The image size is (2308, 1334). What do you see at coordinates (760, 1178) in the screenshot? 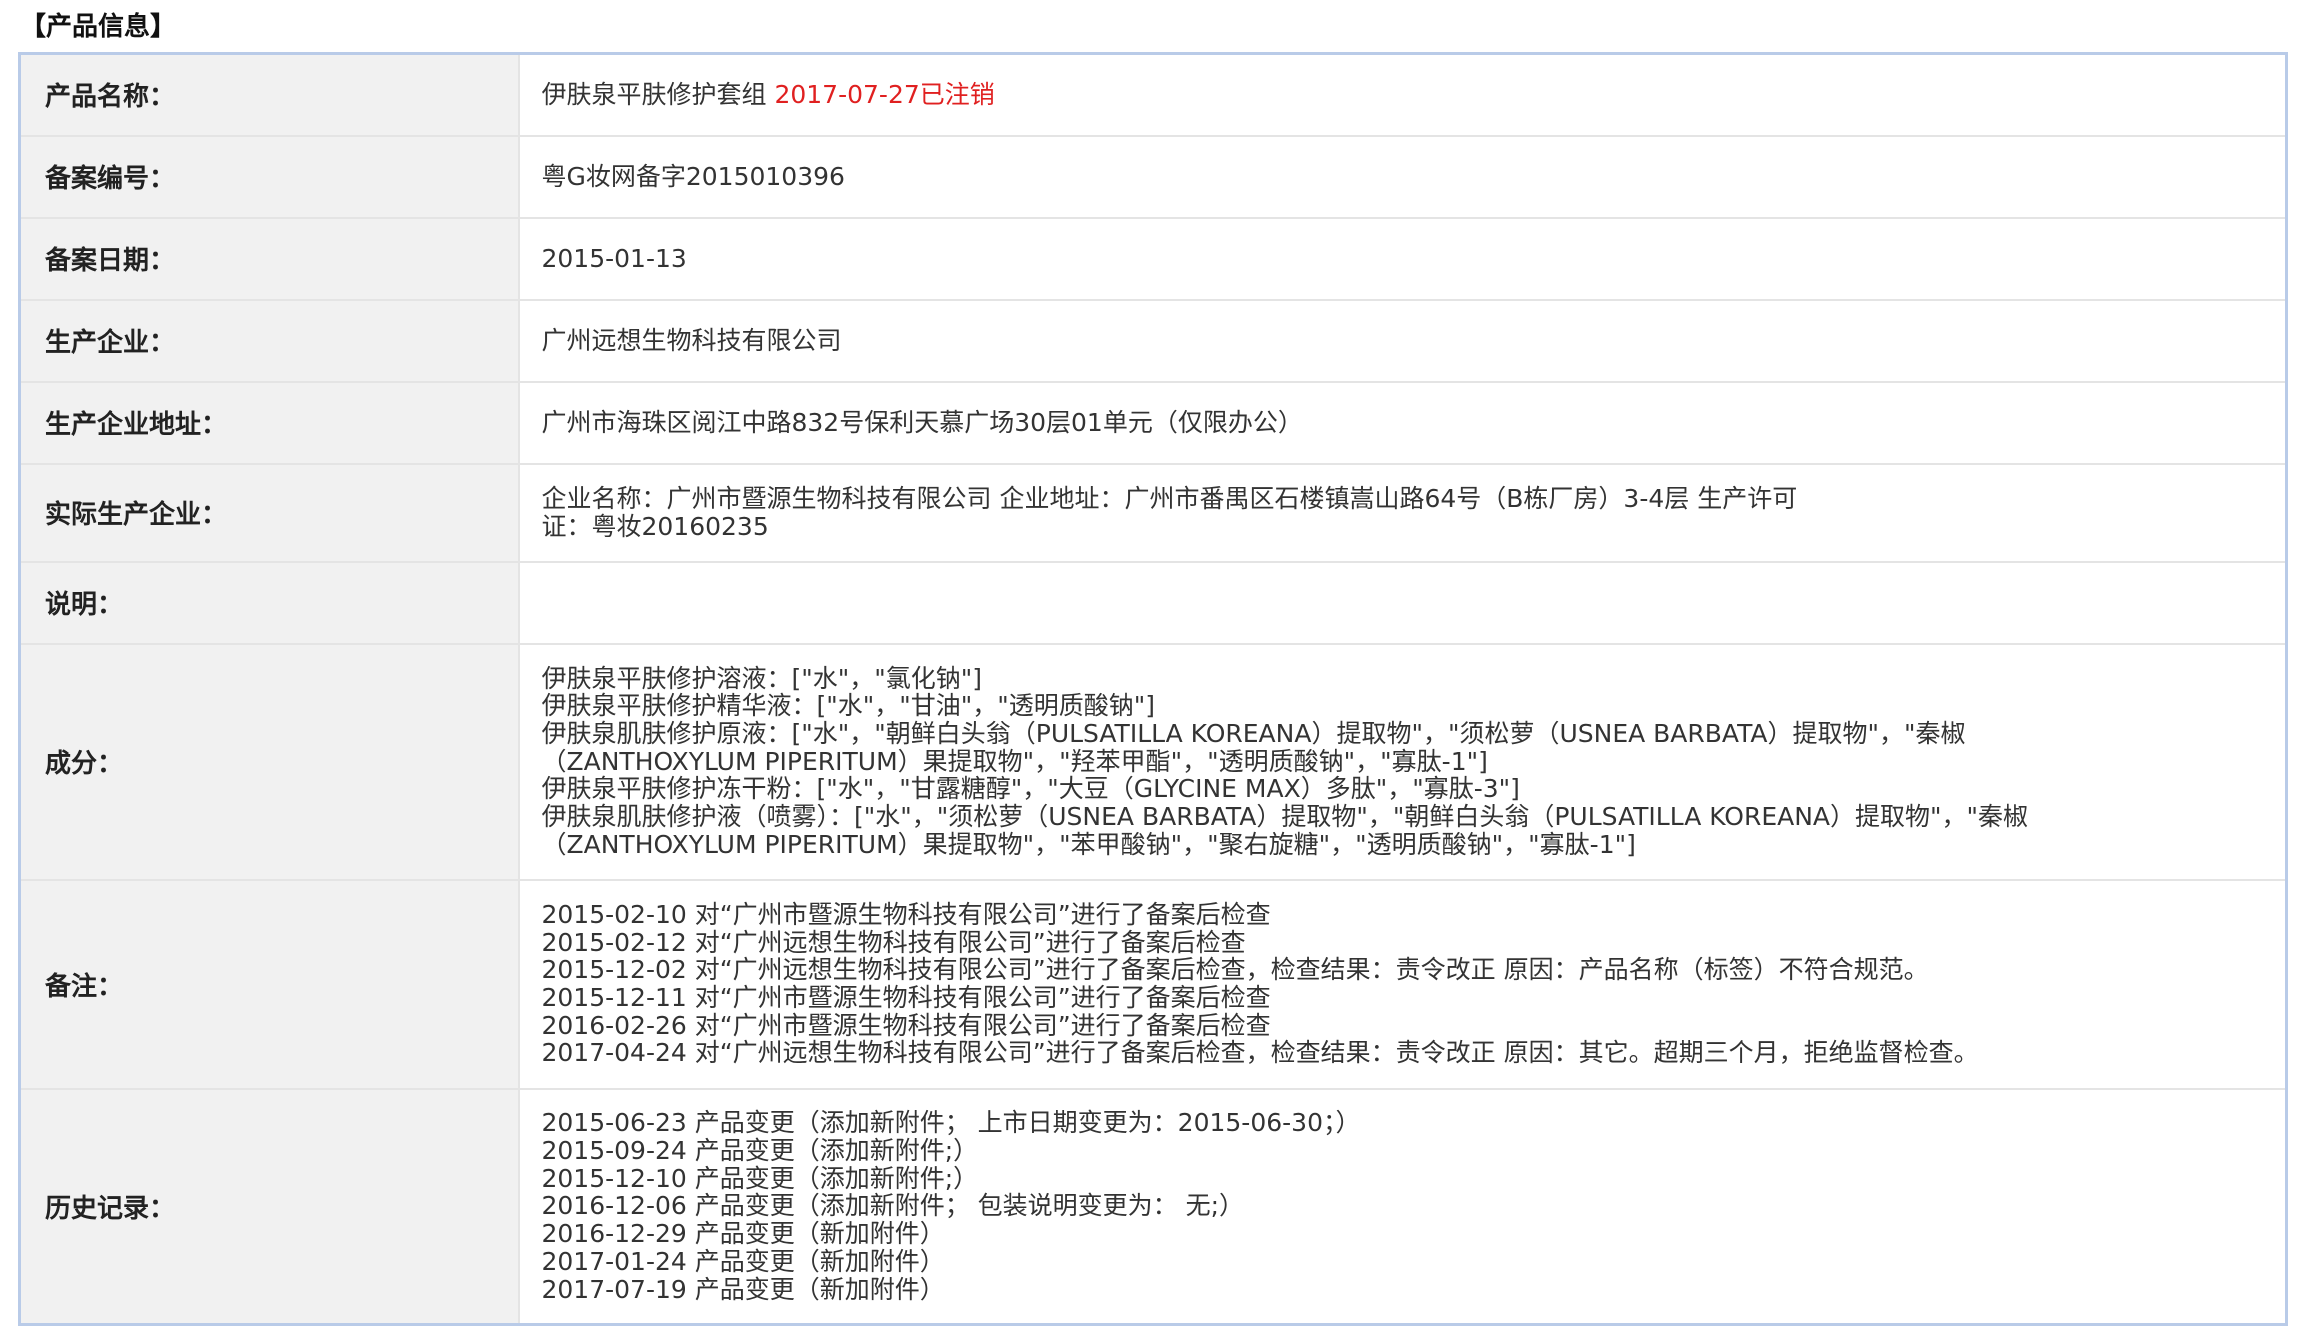
I see `history-line: 2015-12-10 产品变更（添加新附件;）` at bounding box center [760, 1178].